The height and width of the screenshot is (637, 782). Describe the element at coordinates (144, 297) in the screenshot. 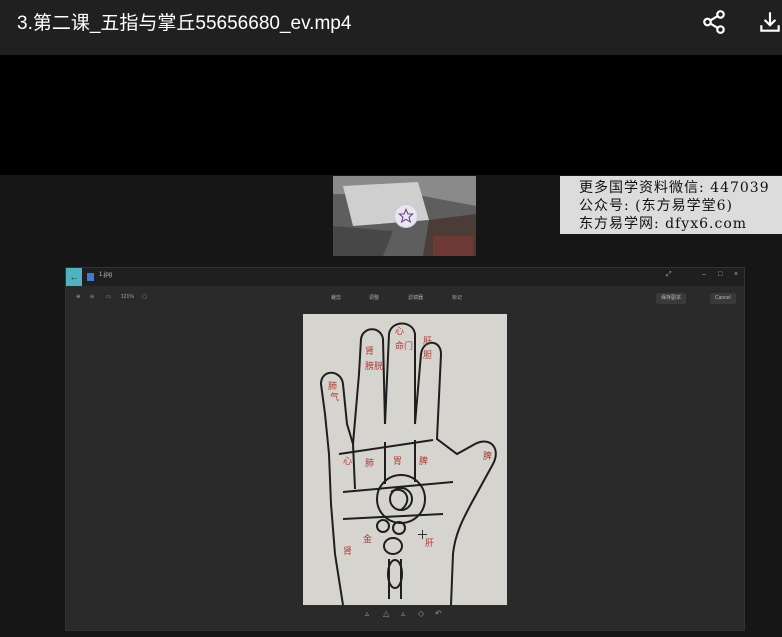

I see `rotate-icon: ▢` at that location.